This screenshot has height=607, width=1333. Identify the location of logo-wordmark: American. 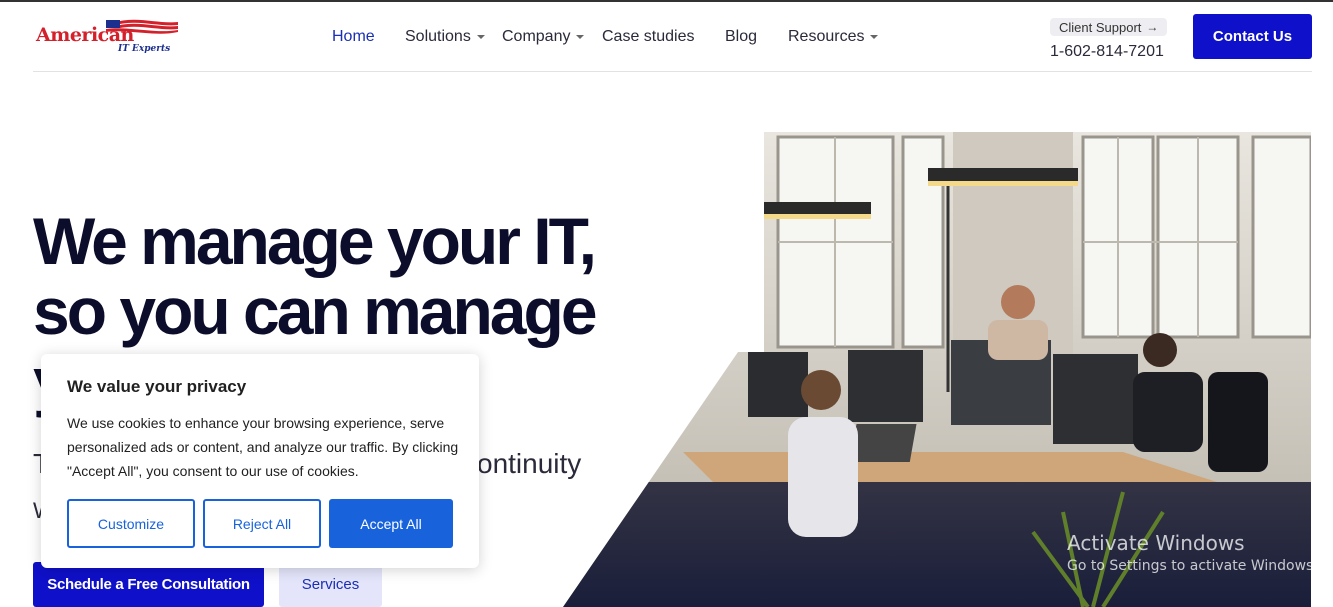
(85, 35).